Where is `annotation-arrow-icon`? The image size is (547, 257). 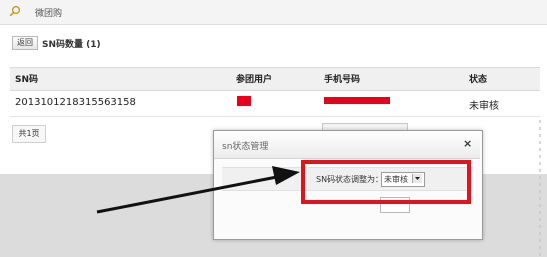 annotation-arrow-icon is located at coordinates (198, 190).